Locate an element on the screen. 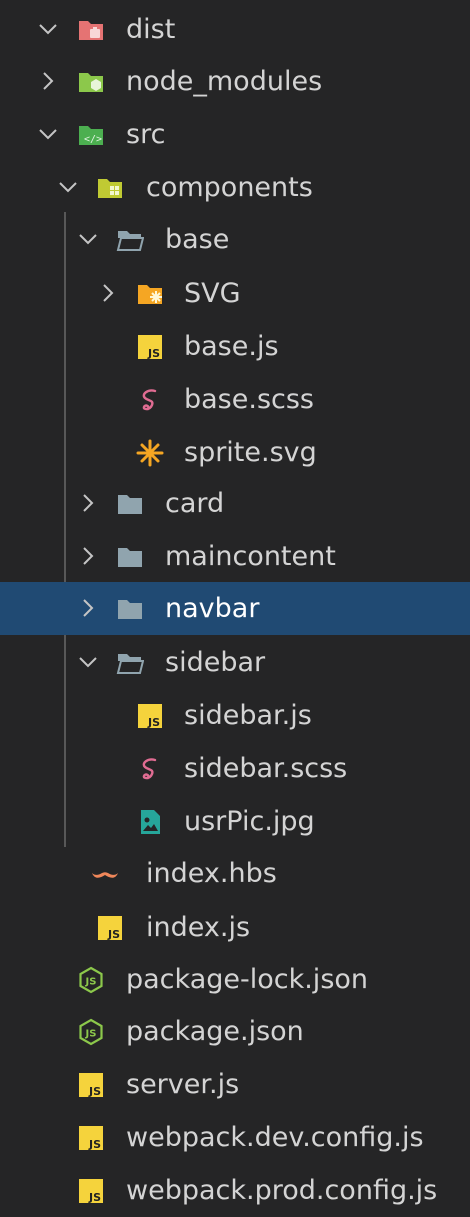 The height and width of the screenshot is (1217, 470). tree-item-label: server.js is located at coordinates (183, 1084).